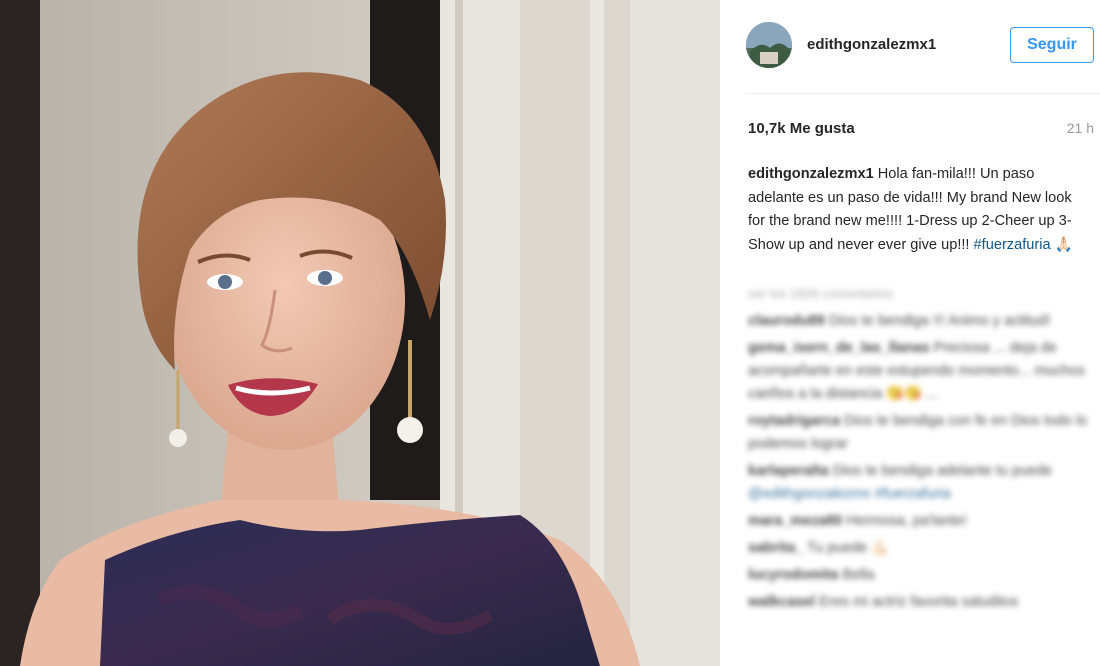 This screenshot has width=1100, height=666. Describe the element at coordinates (781, 602) in the screenshot. I see `comment-username: walkcasel` at that location.